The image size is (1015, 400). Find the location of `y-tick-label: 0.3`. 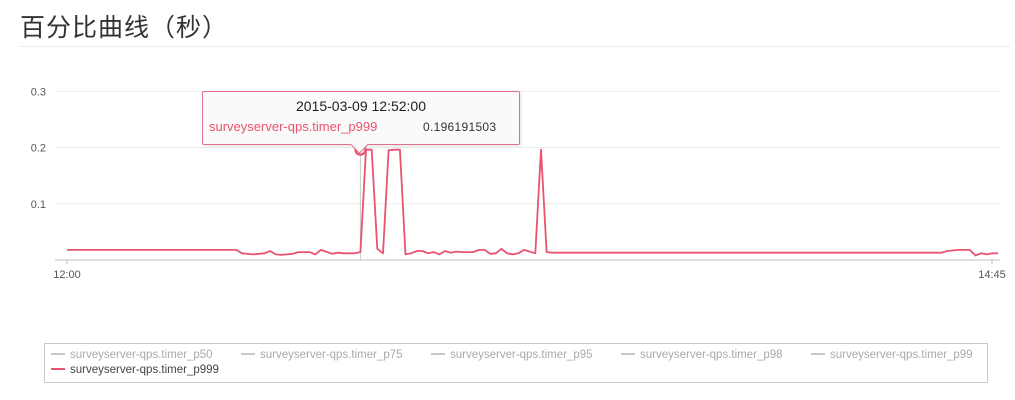

y-tick-label: 0.3 is located at coordinates (38, 92).